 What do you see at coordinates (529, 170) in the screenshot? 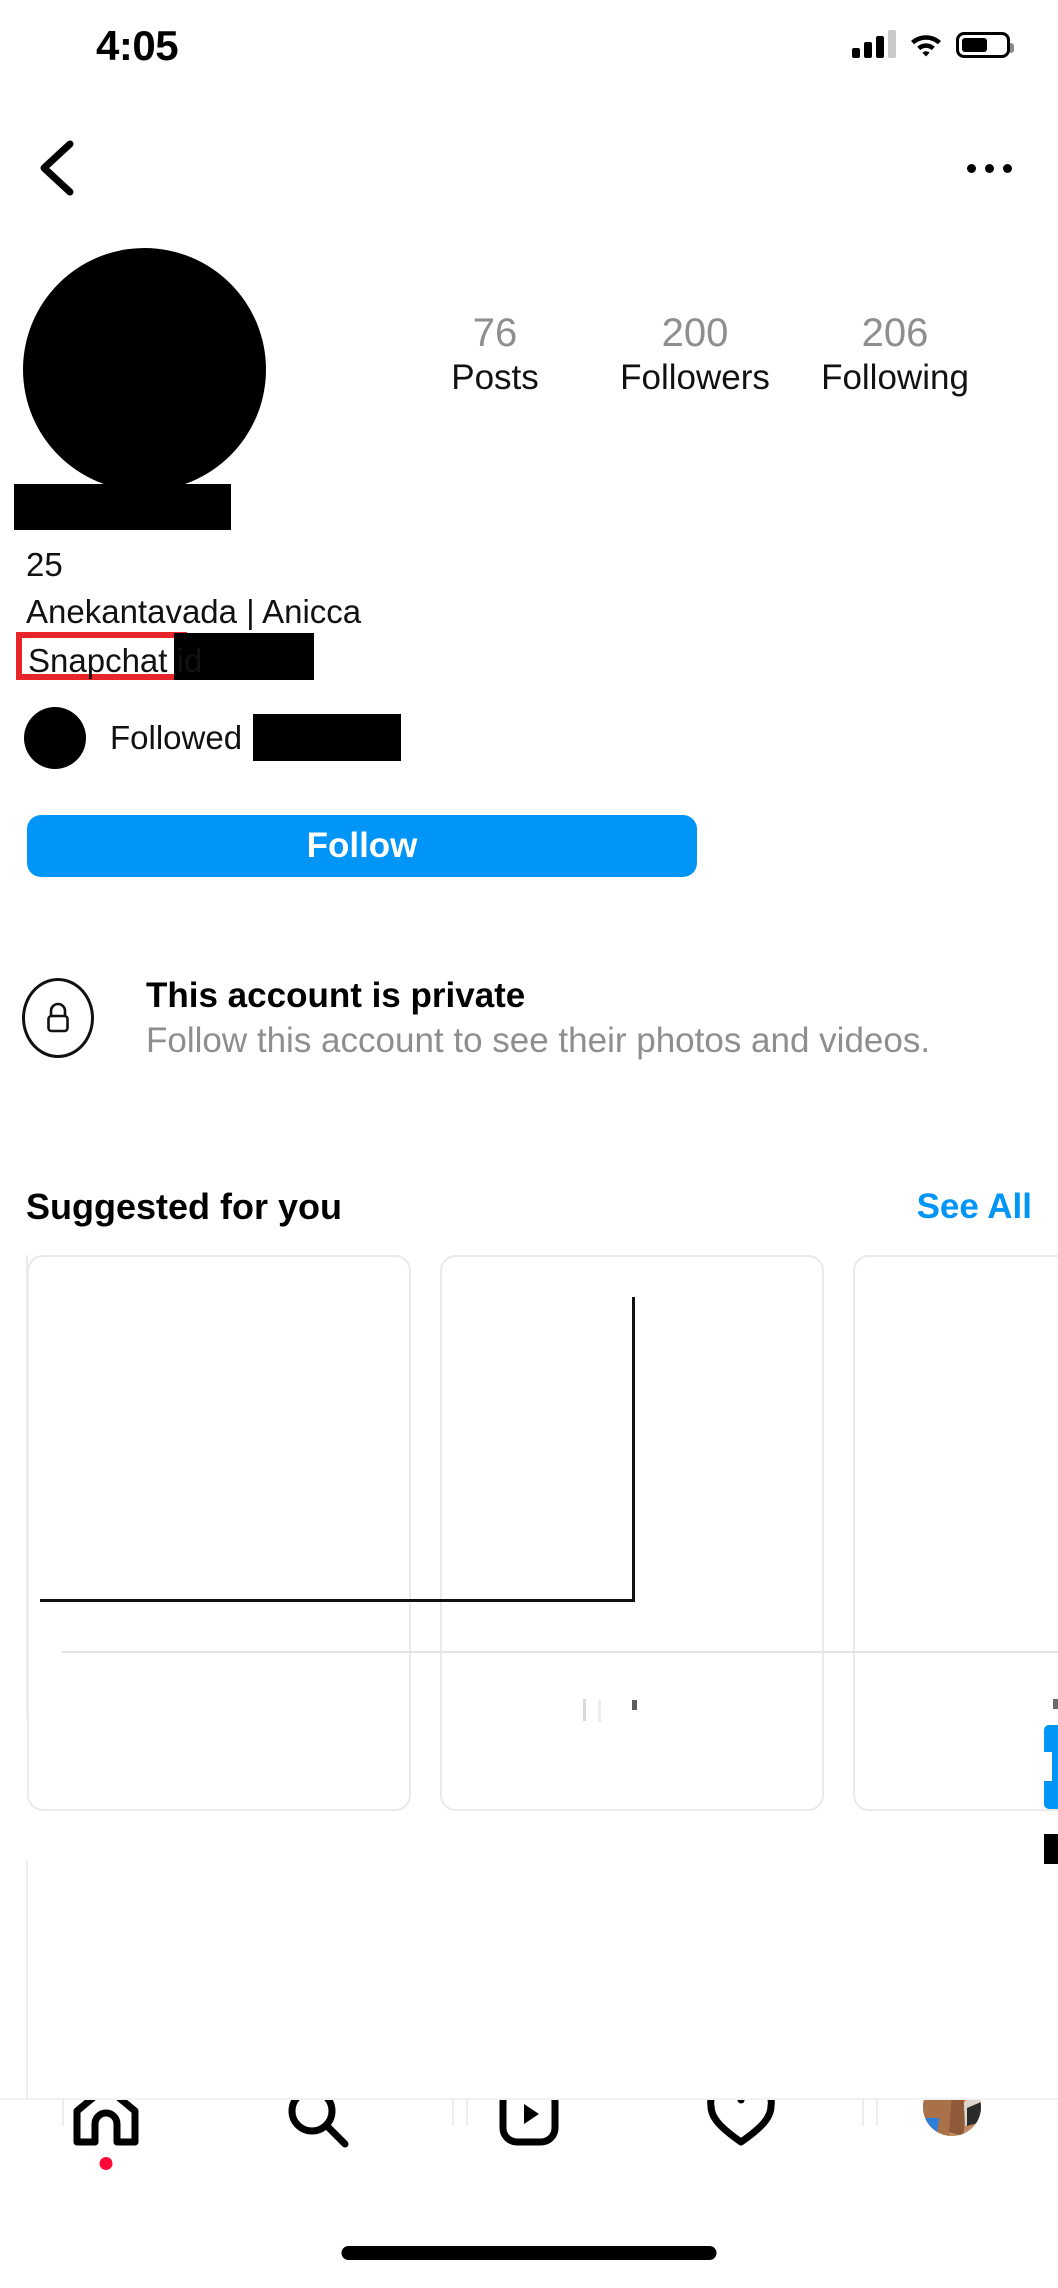
I see `top-nav-bar` at bounding box center [529, 170].